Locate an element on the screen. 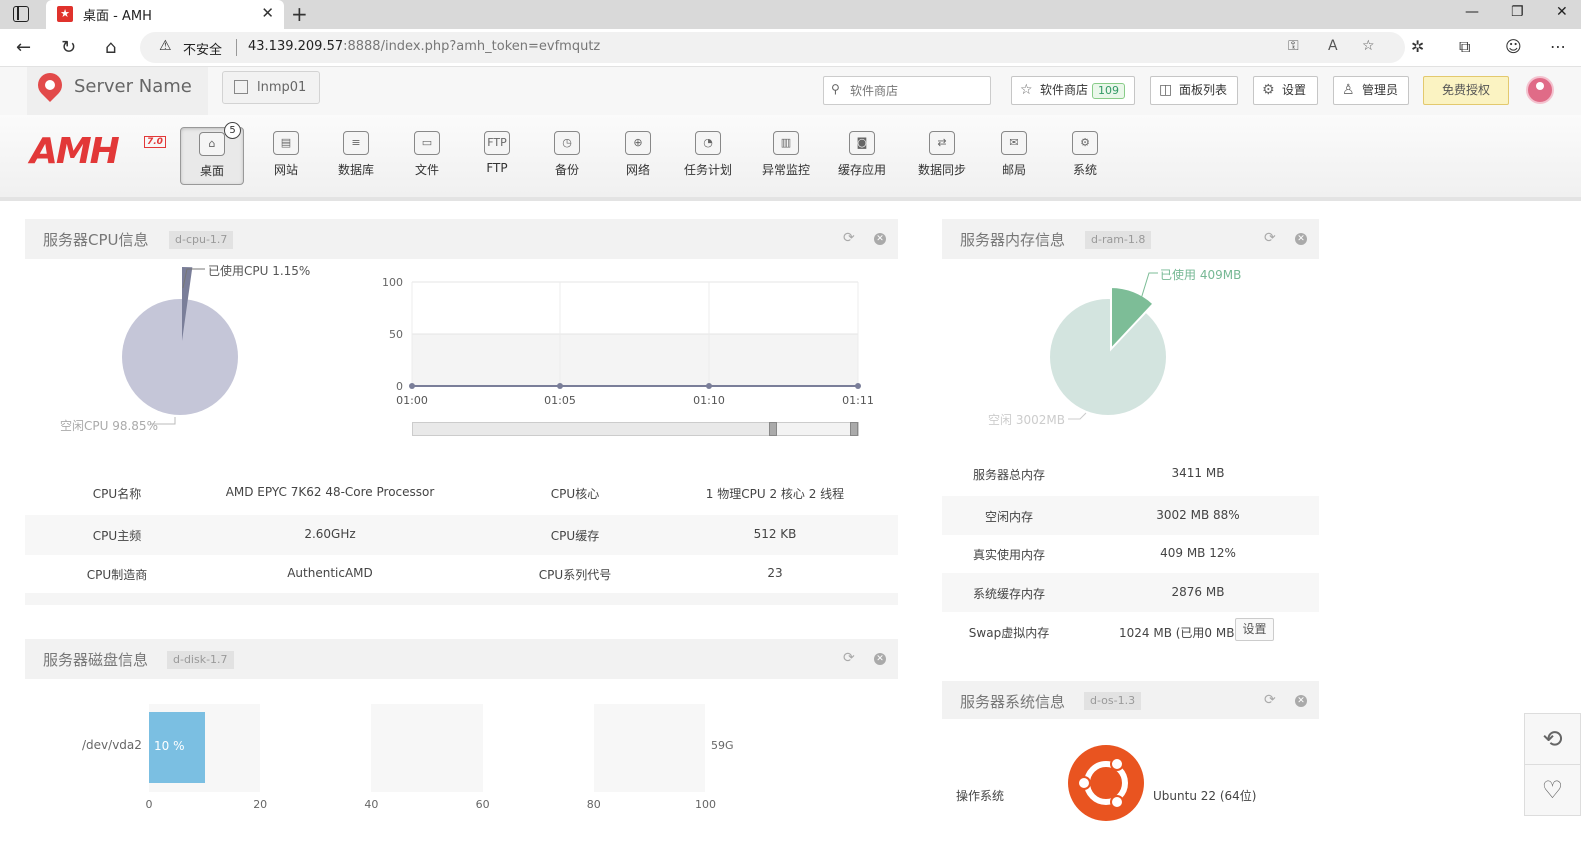 Image resolution: width=1581 pixels, height=851 pixels. refresh-side-icon: ⟲ is located at coordinates (1552, 739).